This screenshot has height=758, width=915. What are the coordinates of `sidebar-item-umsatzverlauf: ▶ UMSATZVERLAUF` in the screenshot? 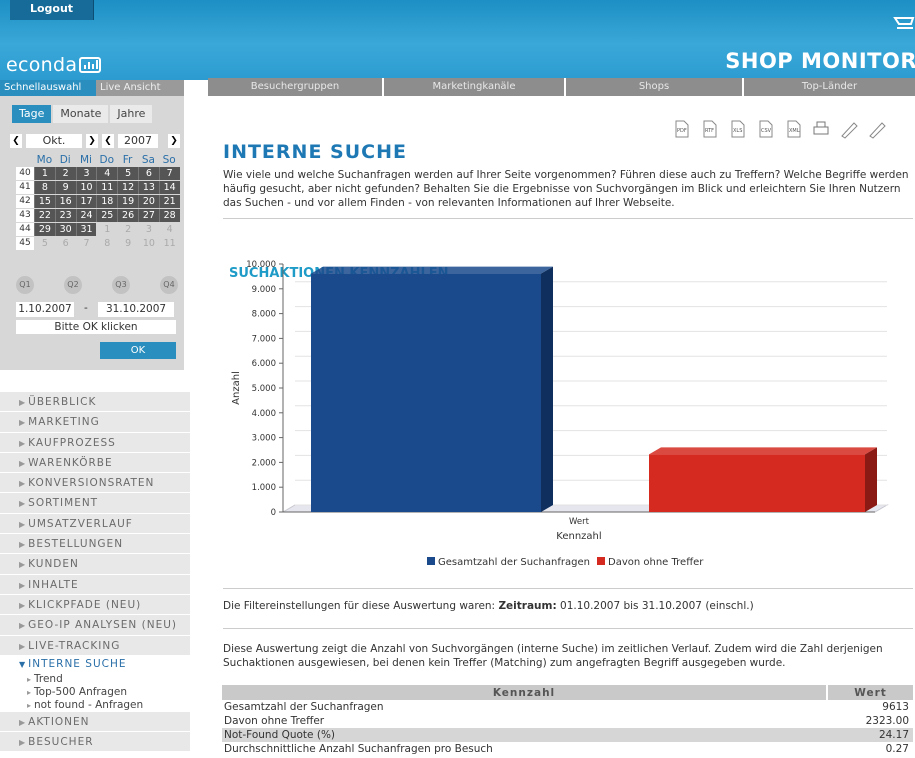 It's located at (95, 524).